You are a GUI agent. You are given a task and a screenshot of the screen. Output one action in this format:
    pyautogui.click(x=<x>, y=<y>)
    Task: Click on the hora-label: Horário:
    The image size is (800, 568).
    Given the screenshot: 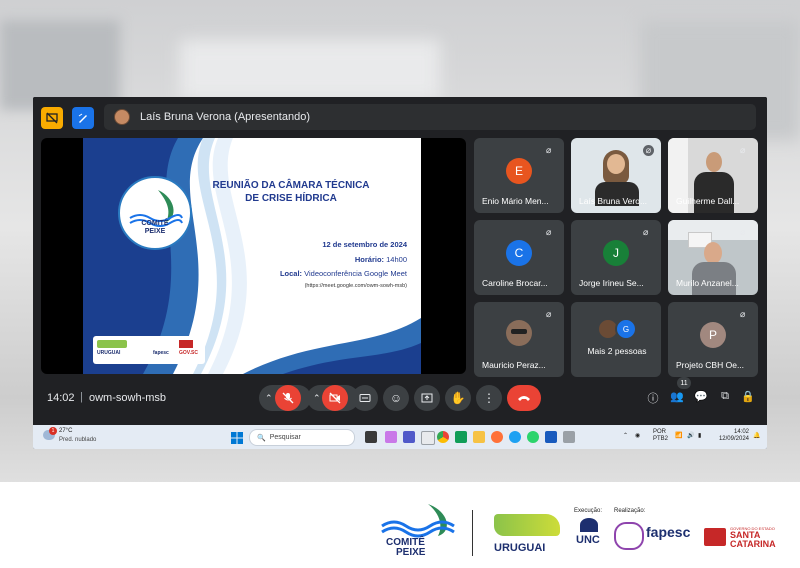 What is the action you would take?
    pyautogui.click(x=369, y=259)
    